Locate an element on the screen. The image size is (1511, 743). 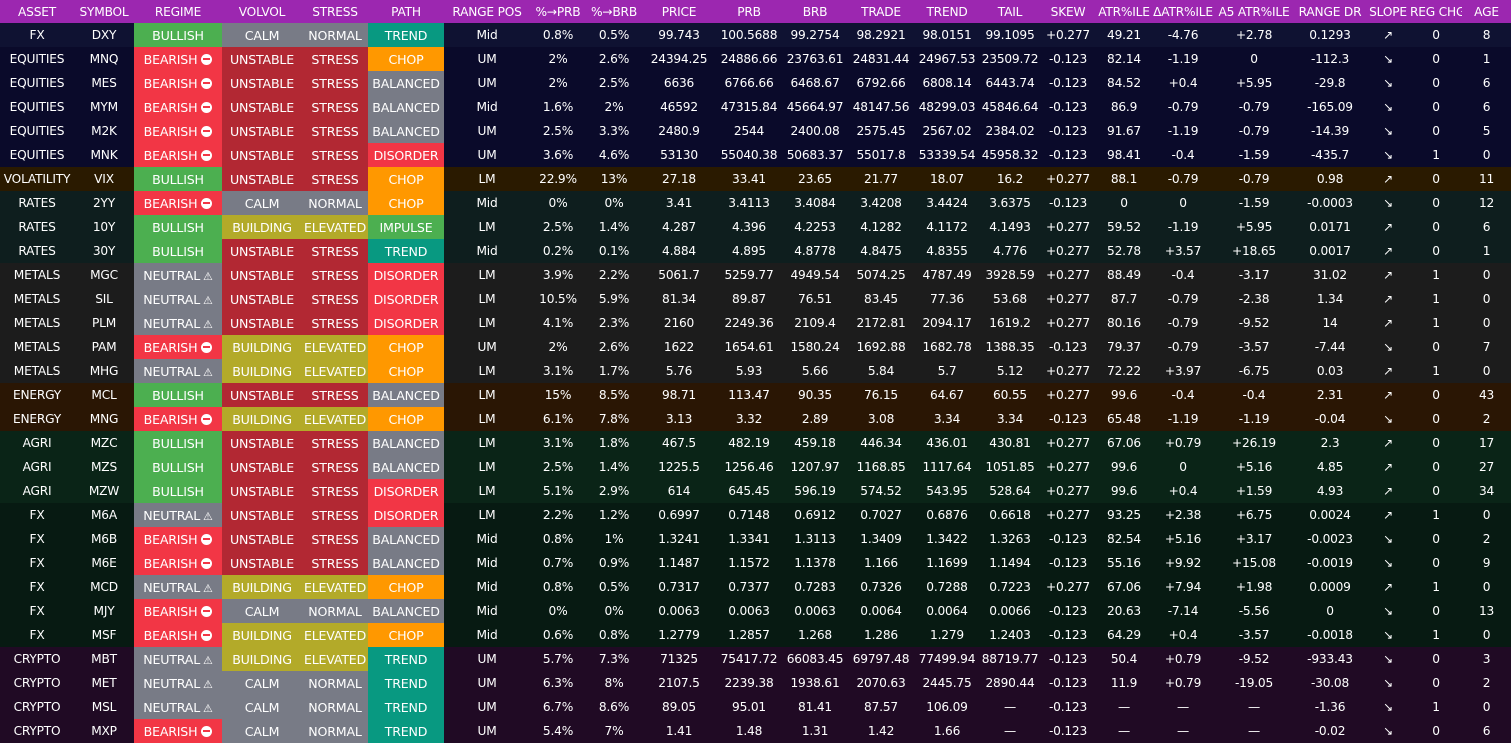
col-header: STRESS is located at coordinates (335, 11).